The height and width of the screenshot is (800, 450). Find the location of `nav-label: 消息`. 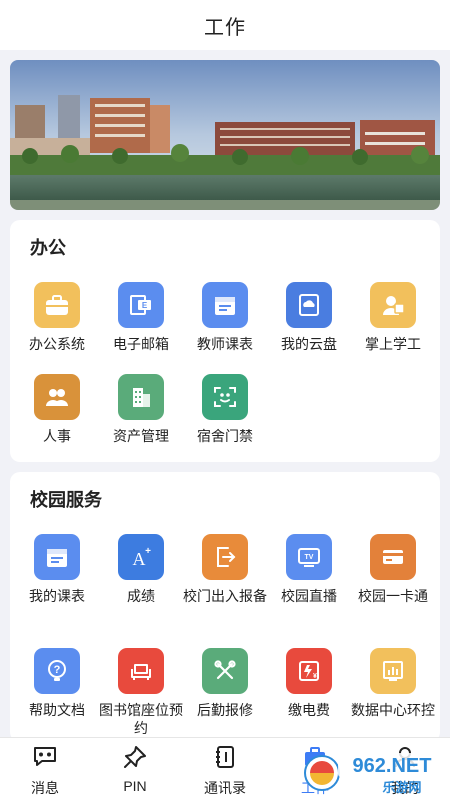

nav-label: 消息 is located at coordinates (45, 788).